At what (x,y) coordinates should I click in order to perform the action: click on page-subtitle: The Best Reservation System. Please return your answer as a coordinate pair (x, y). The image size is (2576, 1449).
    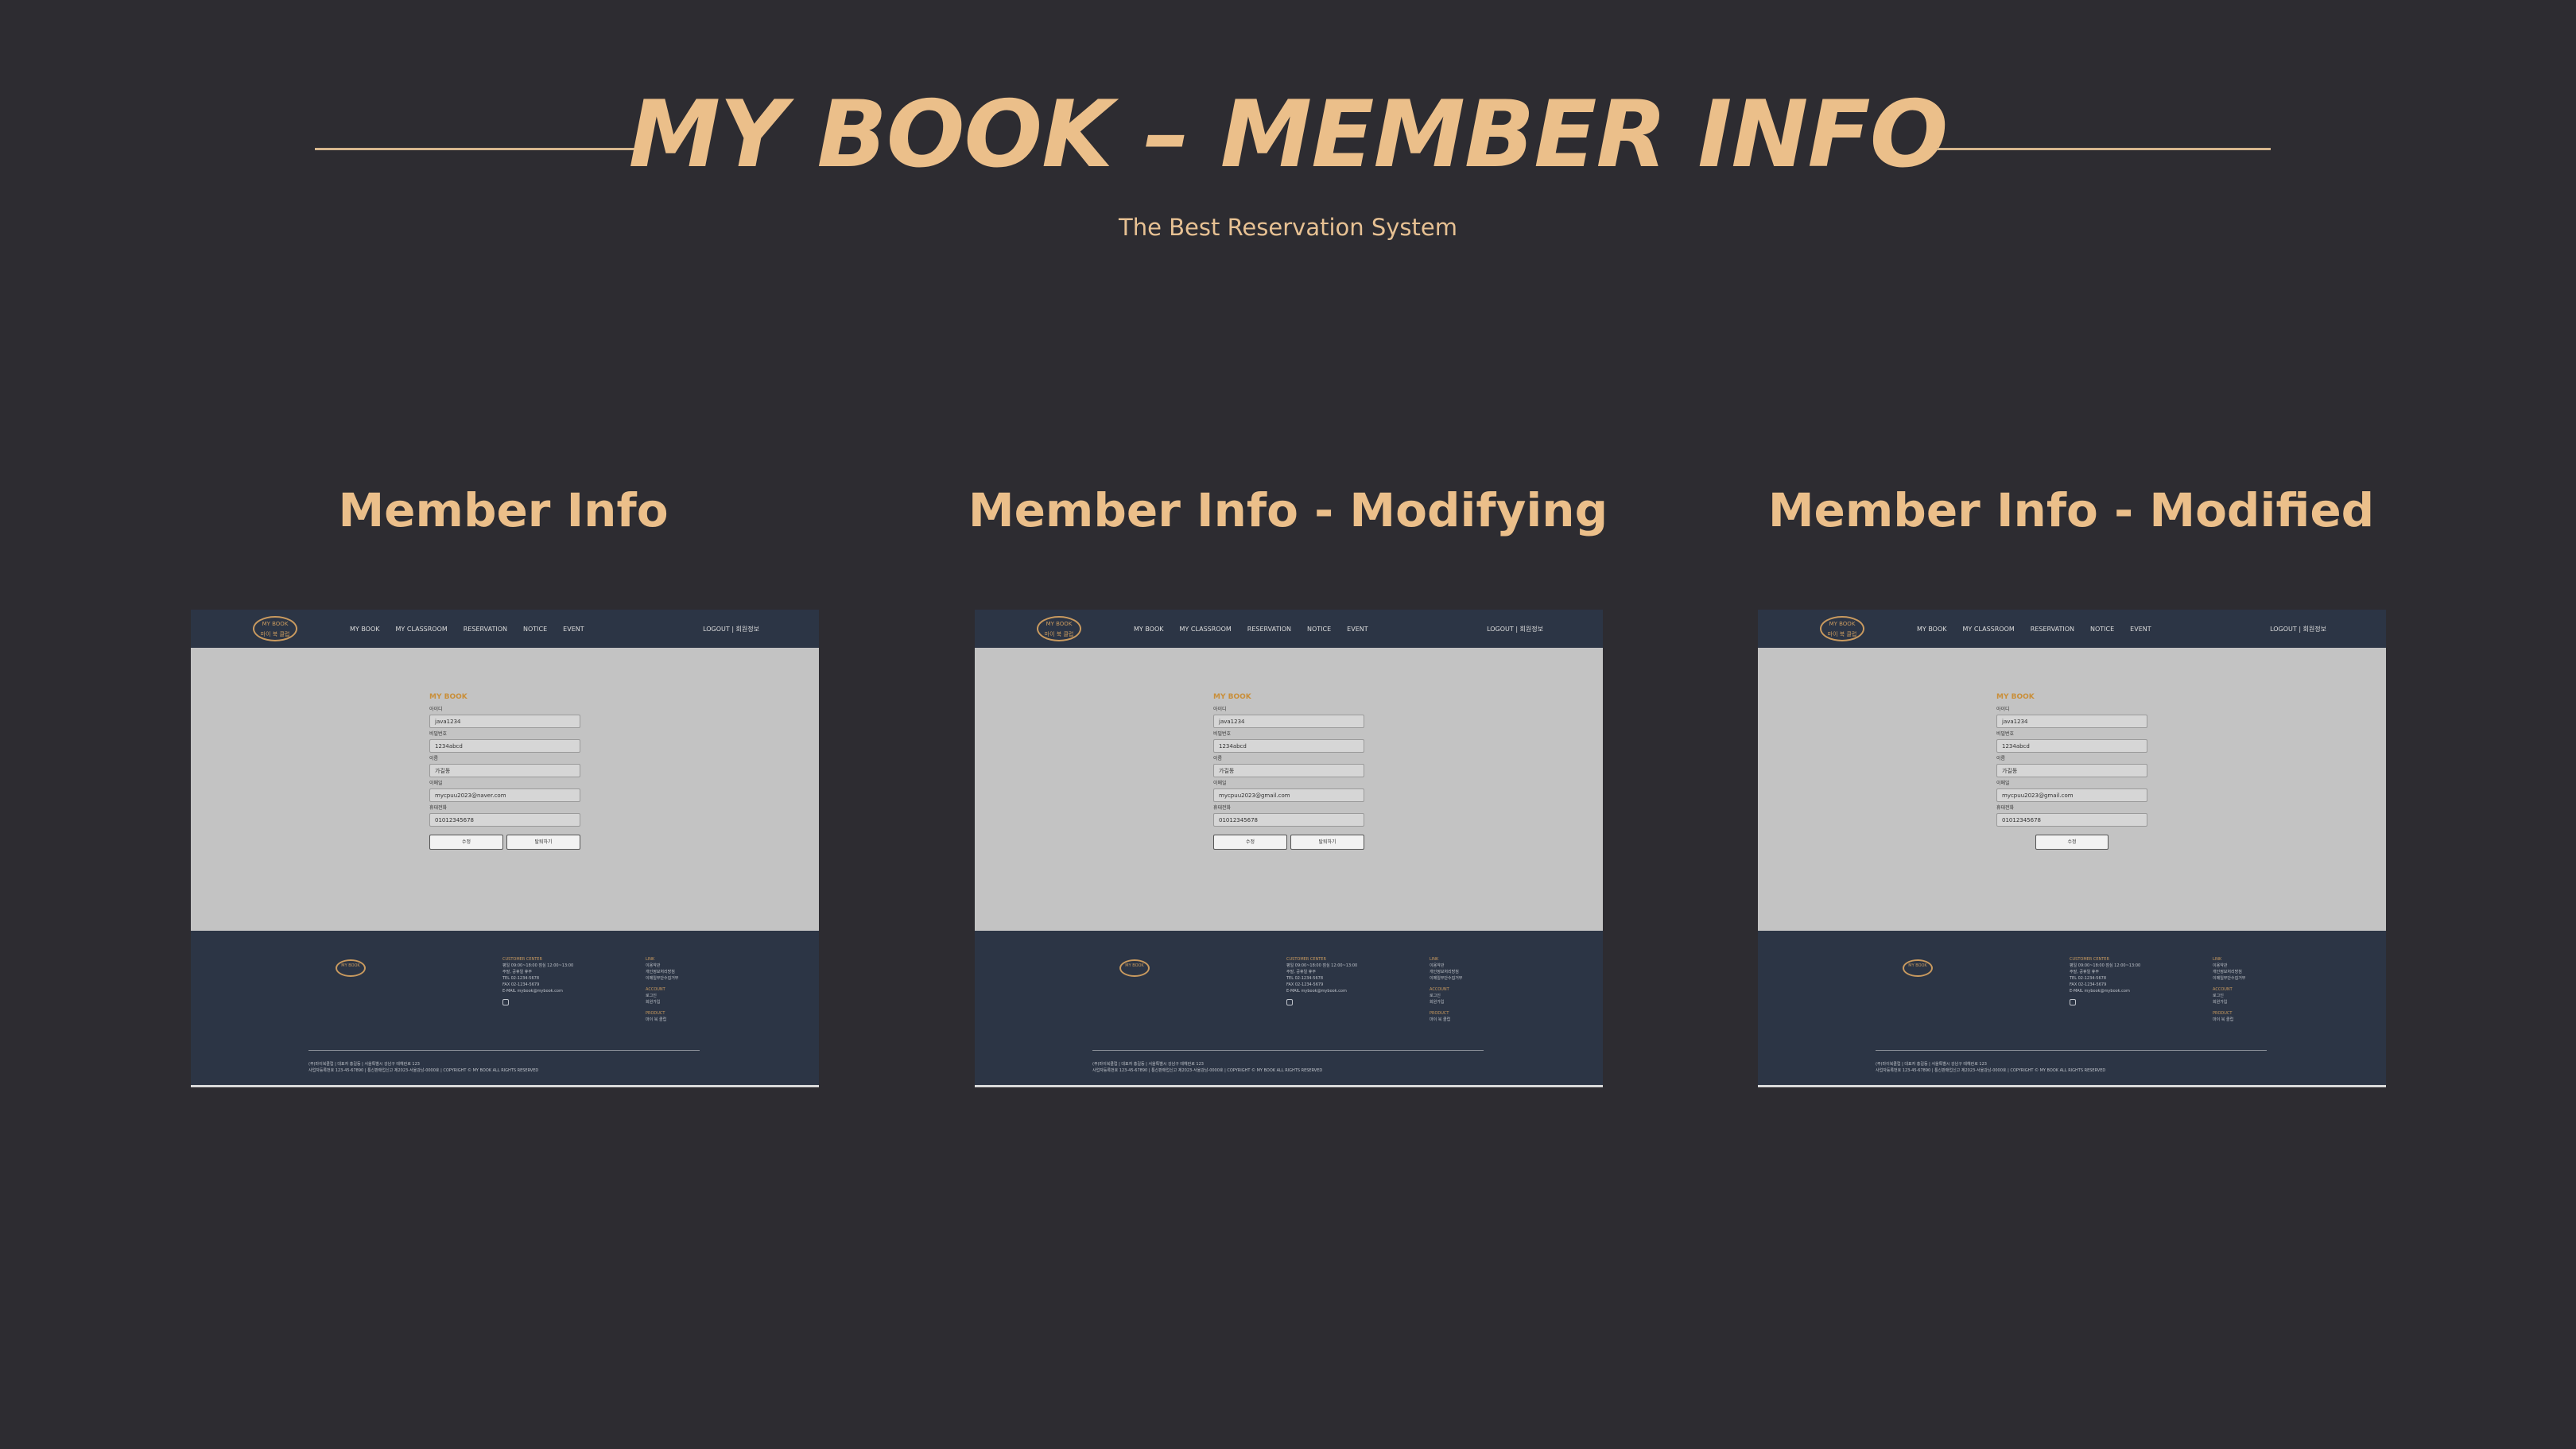
    Looking at the image, I should click on (1288, 227).